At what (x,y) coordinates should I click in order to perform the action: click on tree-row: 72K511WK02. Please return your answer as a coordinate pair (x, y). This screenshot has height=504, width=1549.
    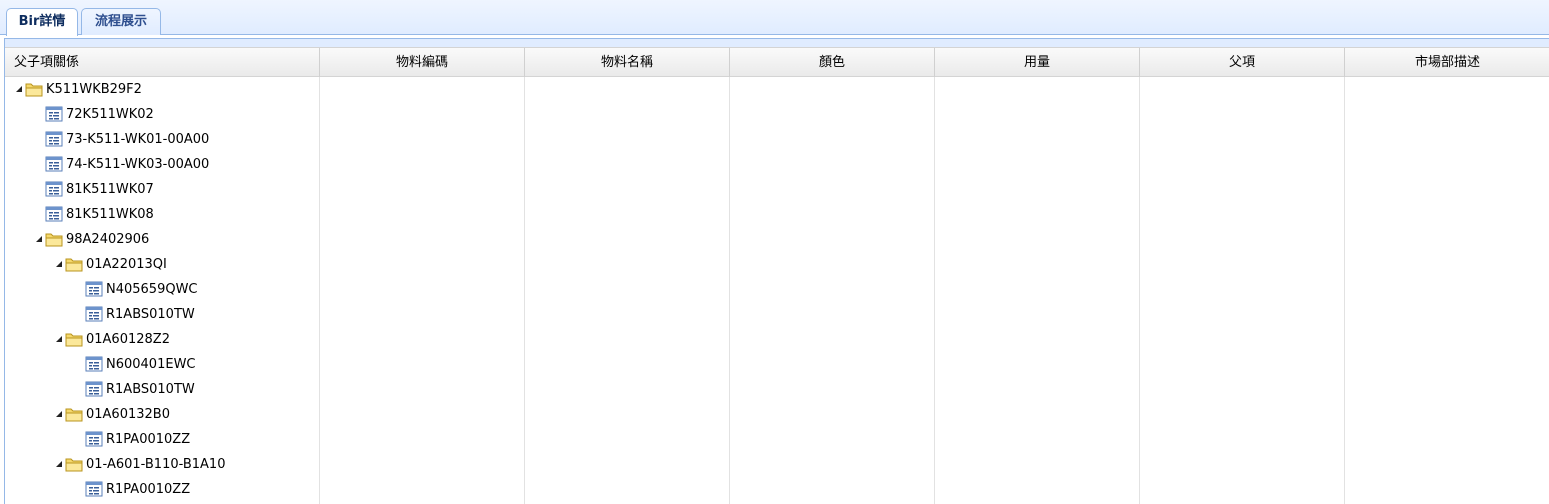
    Looking at the image, I should click on (94, 114).